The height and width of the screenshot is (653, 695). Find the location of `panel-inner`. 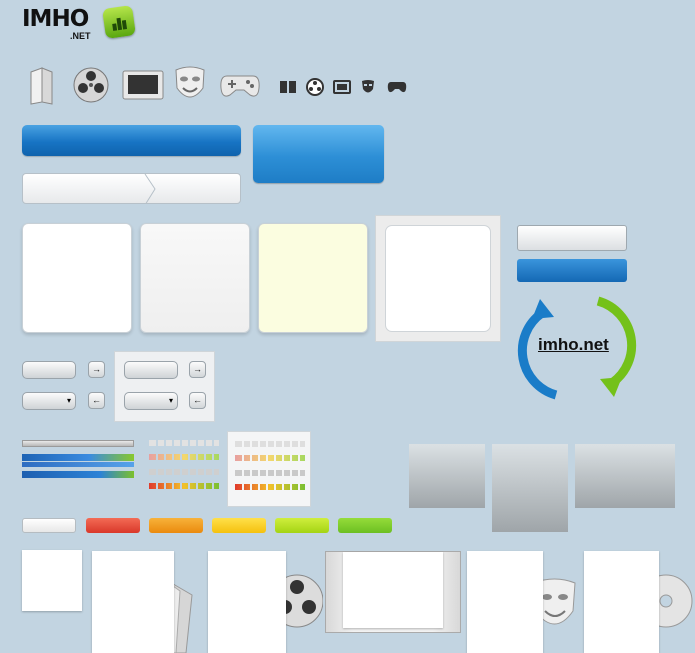

panel-inner is located at coordinates (438, 278).